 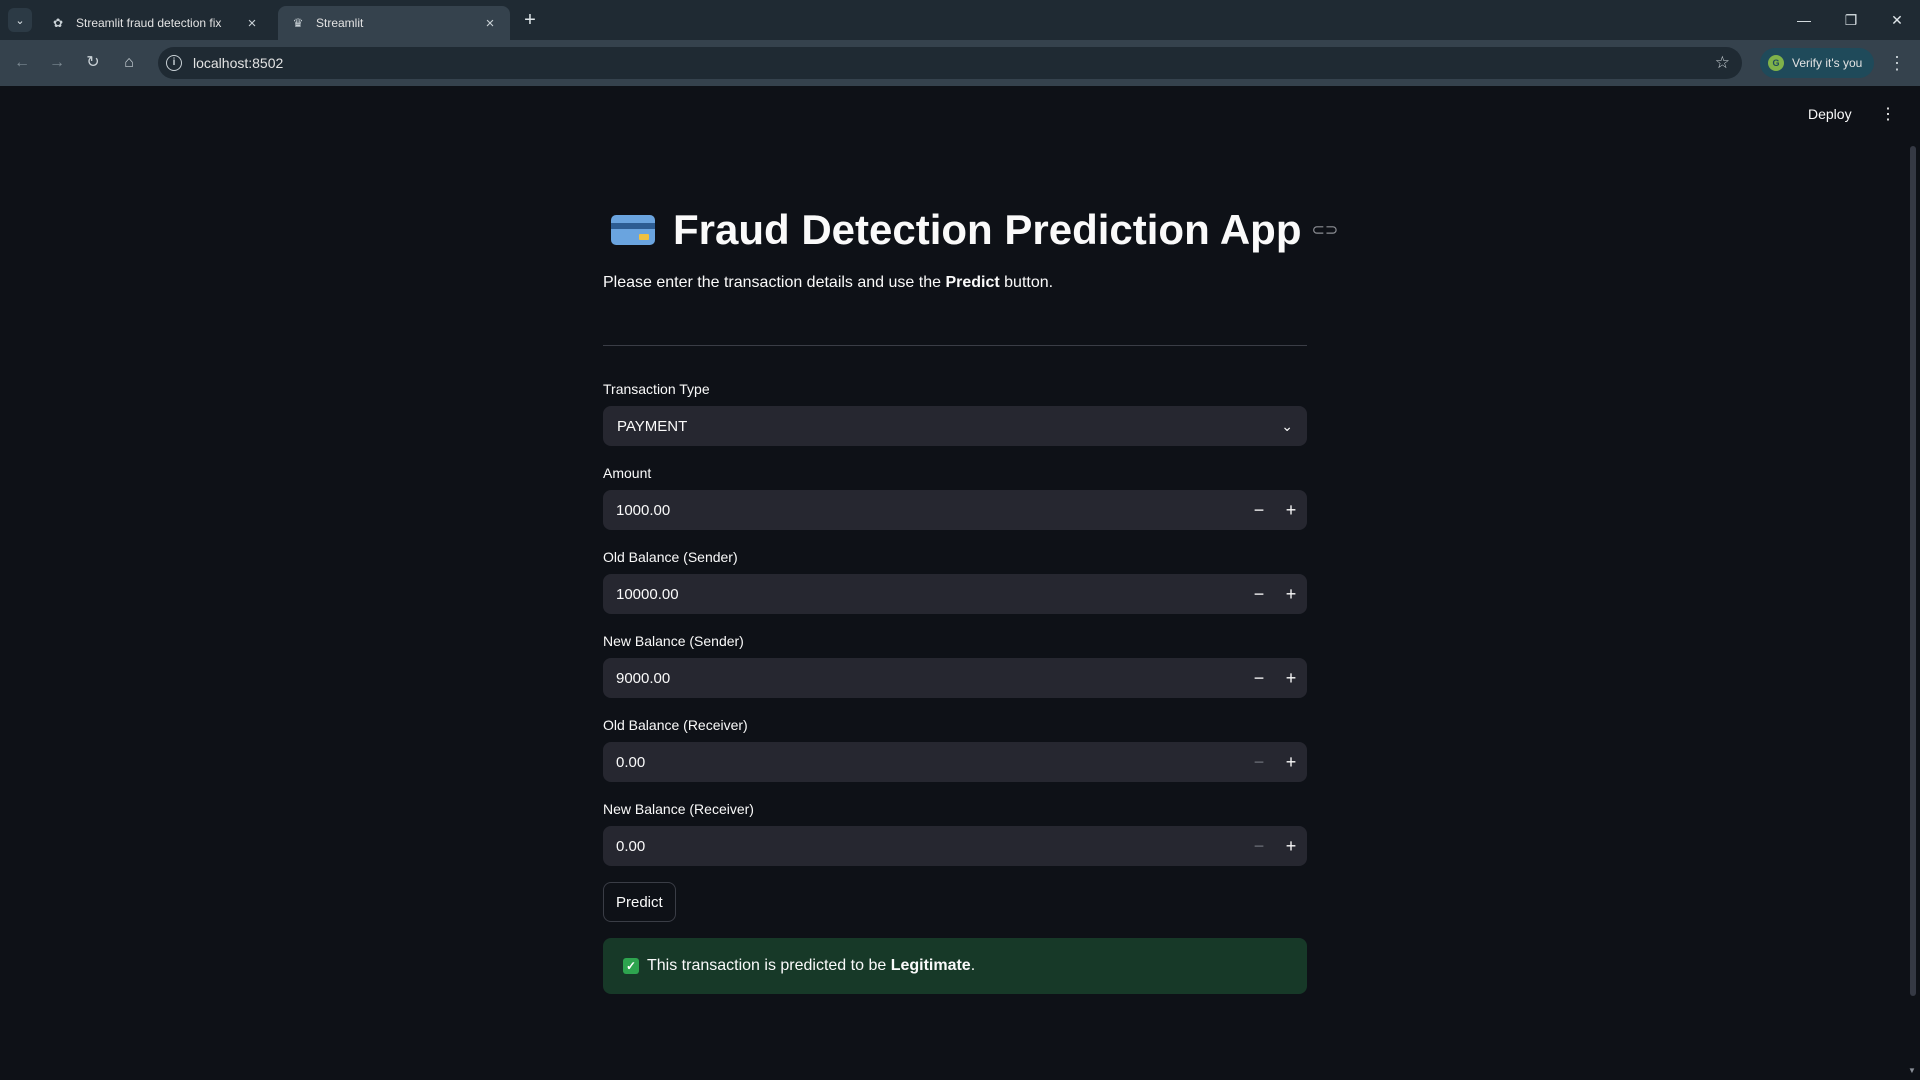 I want to click on streamlit-header: Deploy ⋮, so click(x=960, y=116).